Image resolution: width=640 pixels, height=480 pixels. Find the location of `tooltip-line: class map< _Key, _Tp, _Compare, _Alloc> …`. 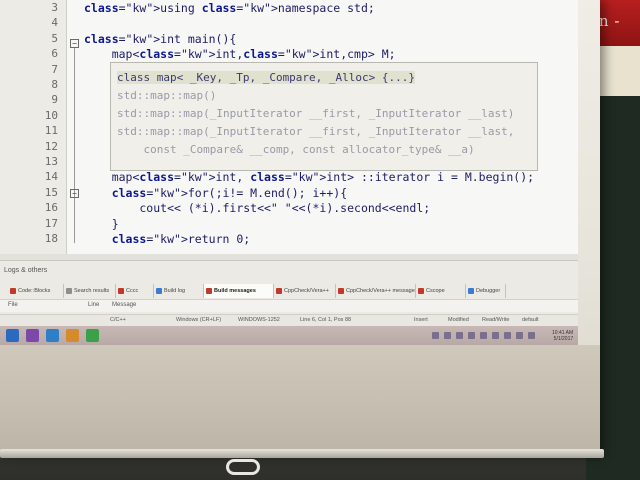

tooltip-line: class map< _Key, _Tp, _Compare, _Alloc> … is located at coordinates (266, 77).